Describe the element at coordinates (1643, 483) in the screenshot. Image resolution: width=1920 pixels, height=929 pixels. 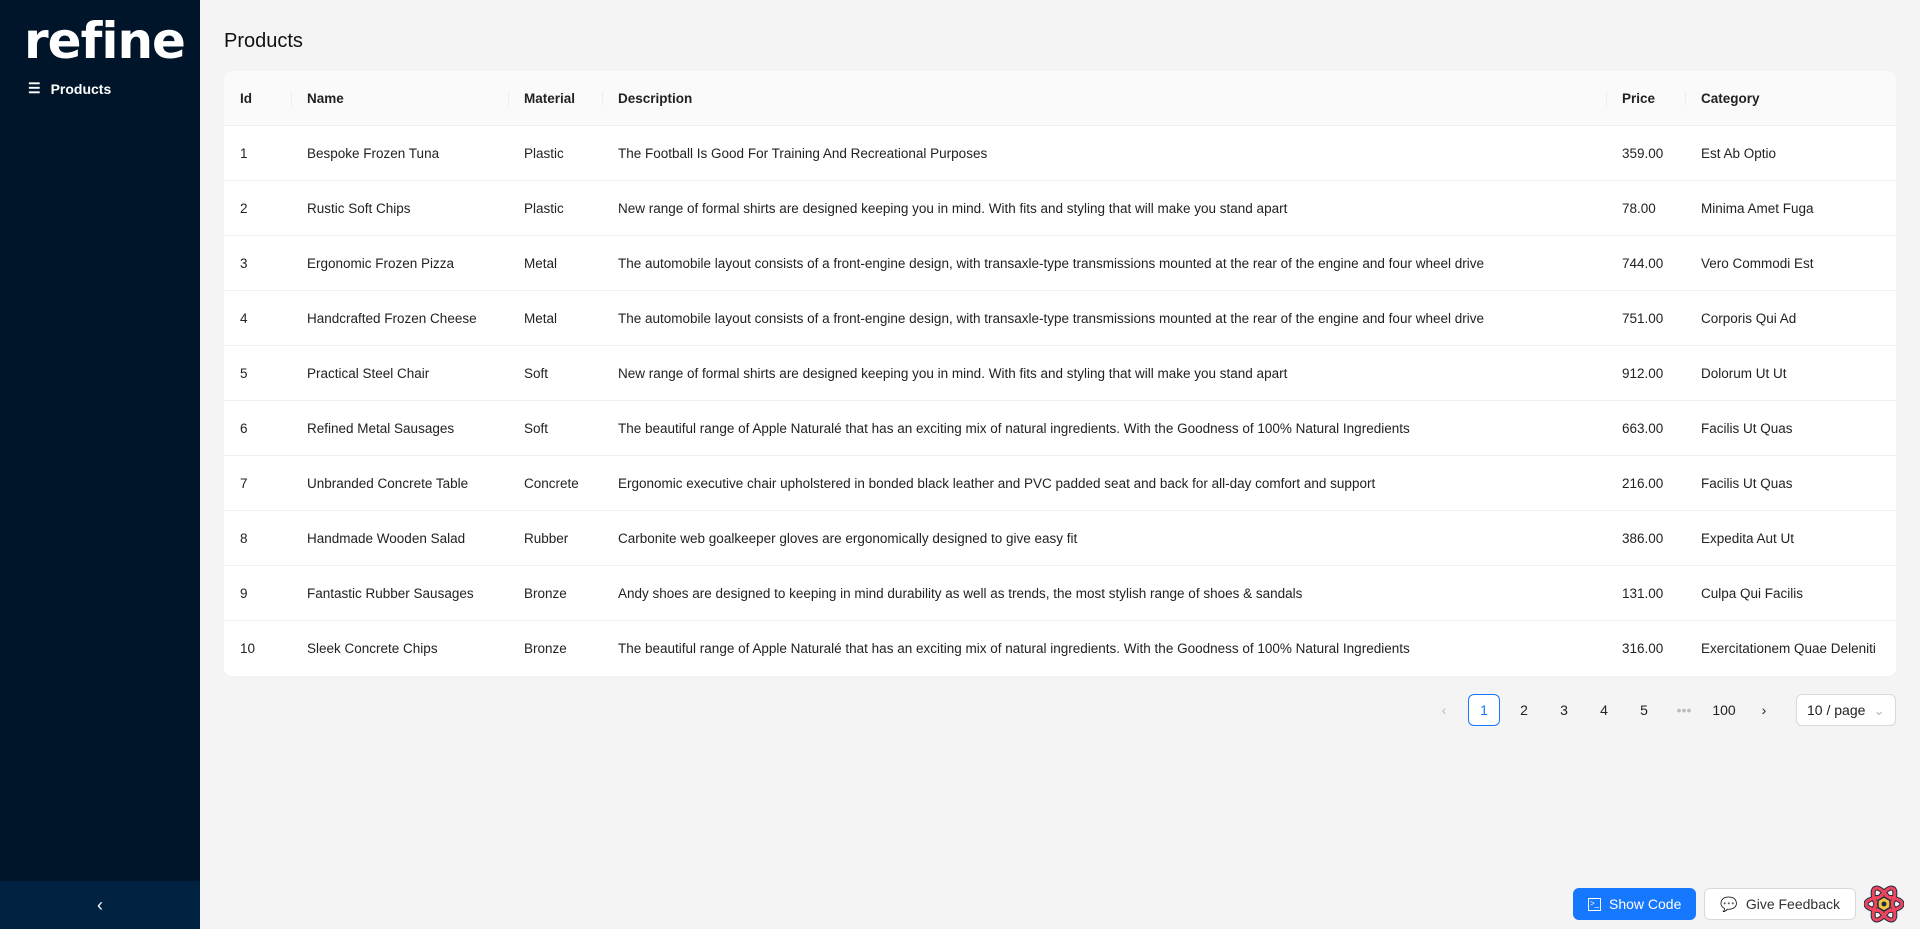
I see `cell-price: 216.00` at that location.